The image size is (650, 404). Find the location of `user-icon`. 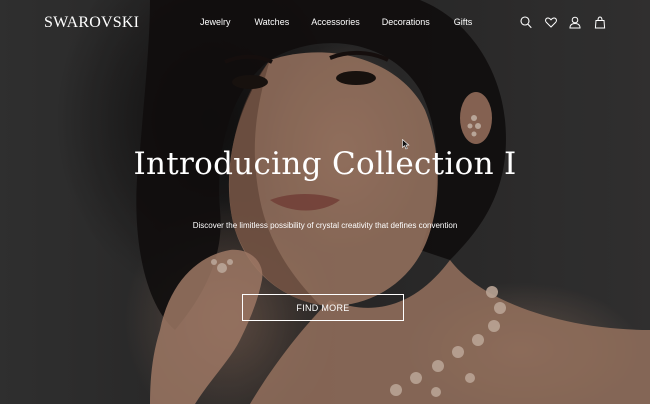

user-icon is located at coordinates (575, 22).